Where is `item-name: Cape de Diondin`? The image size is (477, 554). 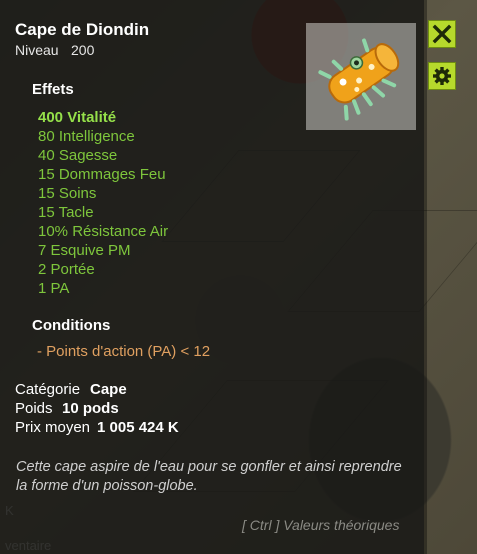 item-name: Cape de Diondin is located at coordinates (82, 29).